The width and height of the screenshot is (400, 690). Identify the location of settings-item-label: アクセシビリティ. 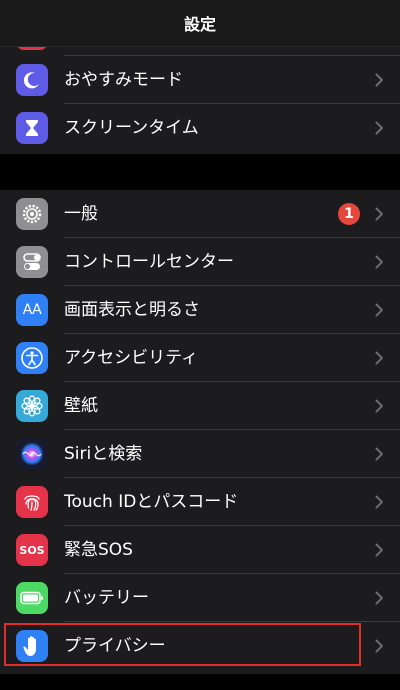
(131, 358).